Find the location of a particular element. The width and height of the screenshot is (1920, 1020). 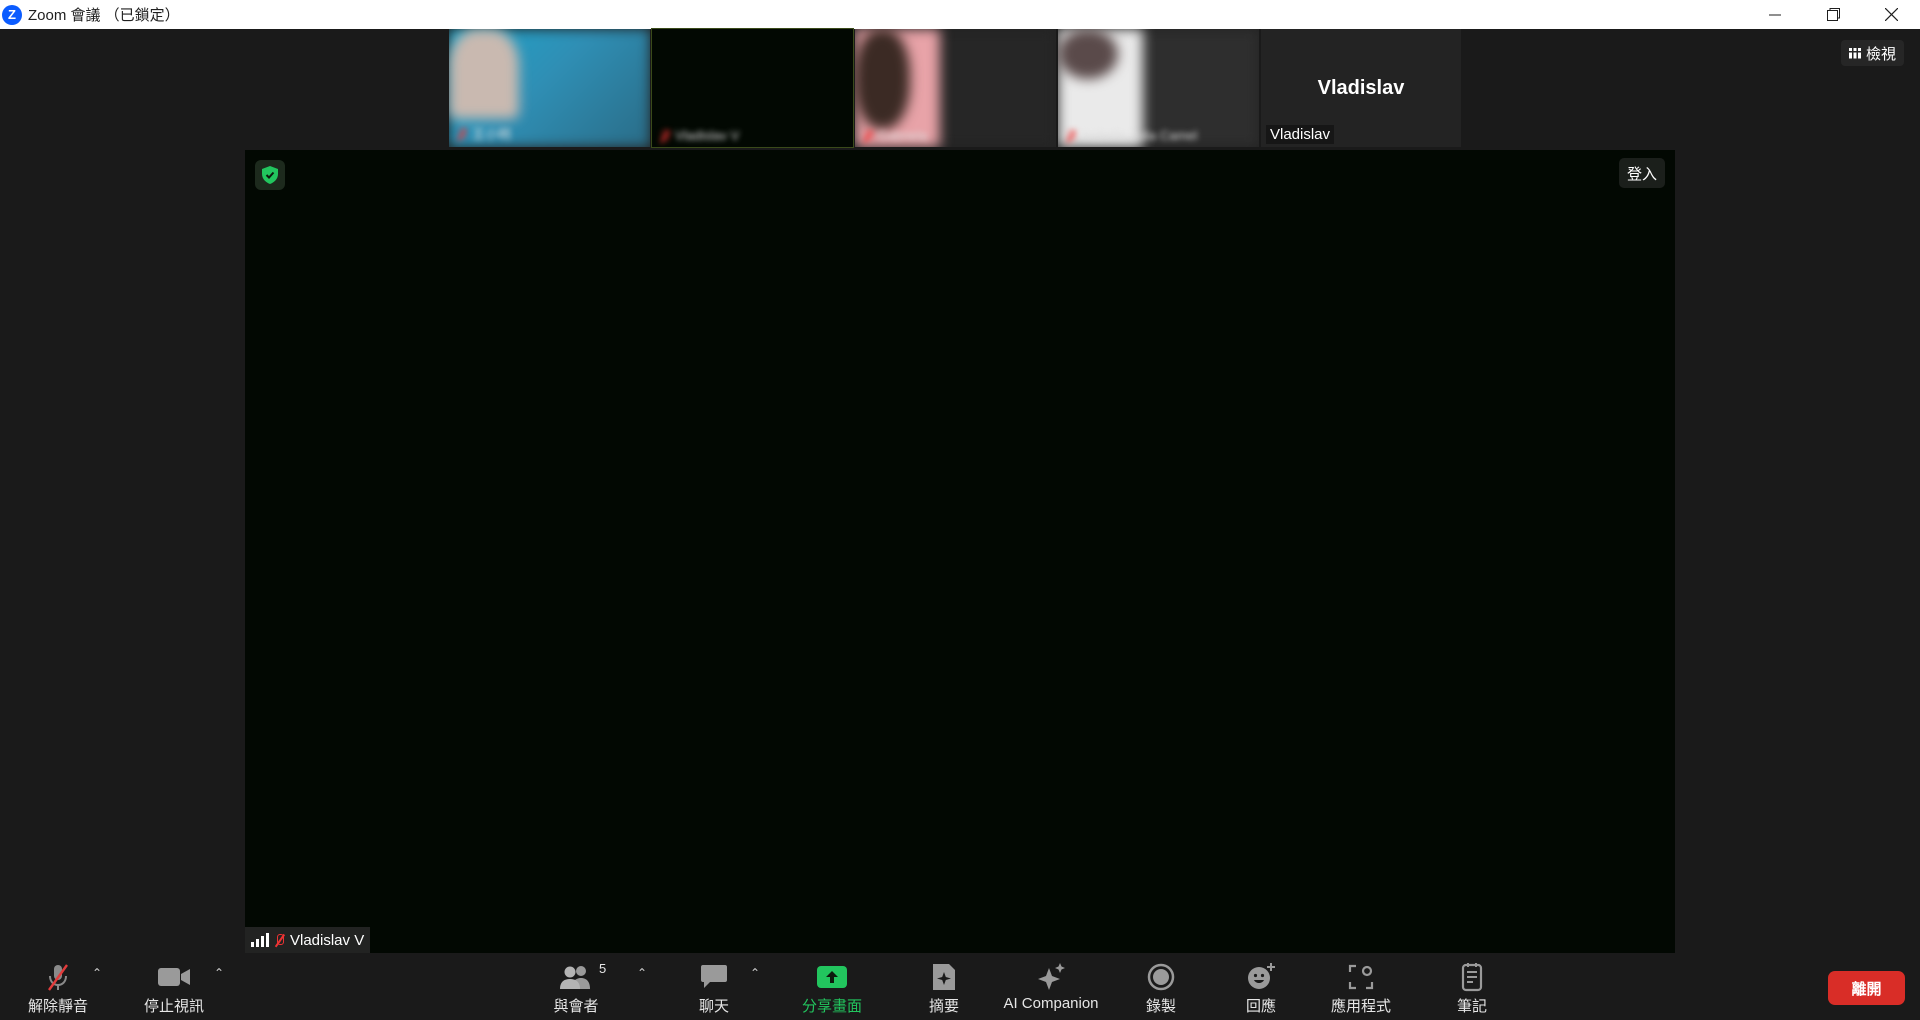

participant-name-label: Vladislav is located at coordinates (1300, 134).